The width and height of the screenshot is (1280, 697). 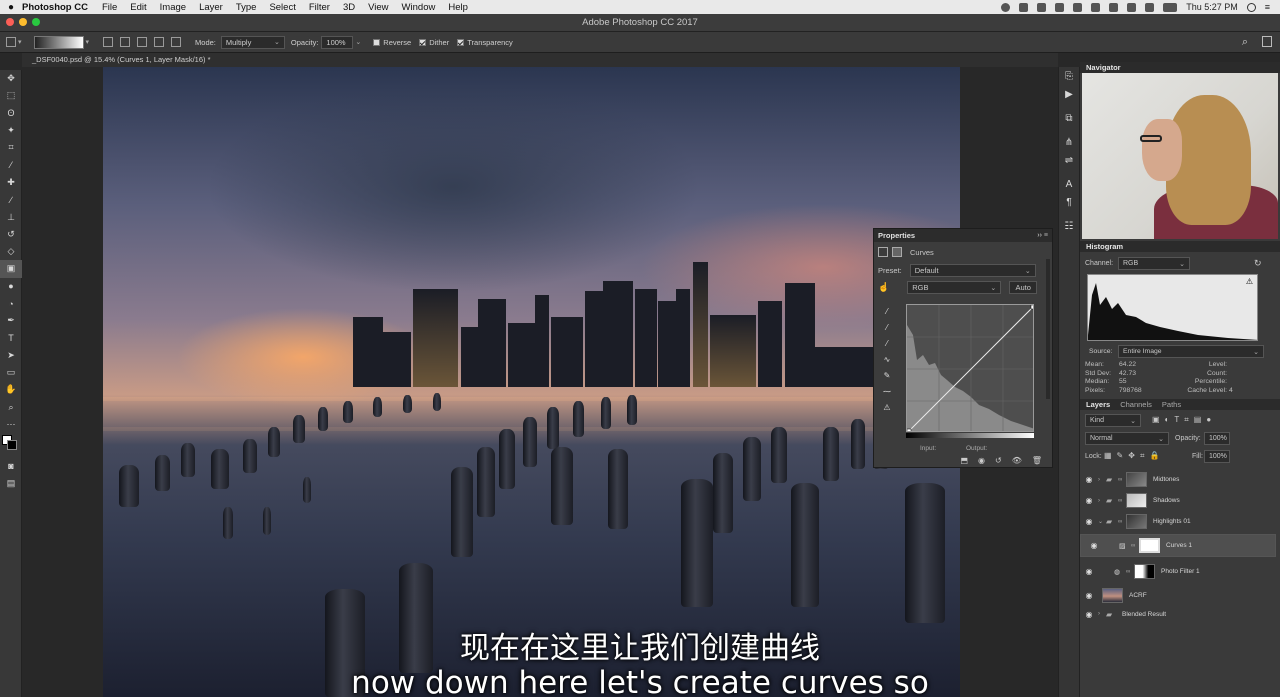 I want to click on blend-mode-select: Normal ⌄, so click(x=1127, y=438).